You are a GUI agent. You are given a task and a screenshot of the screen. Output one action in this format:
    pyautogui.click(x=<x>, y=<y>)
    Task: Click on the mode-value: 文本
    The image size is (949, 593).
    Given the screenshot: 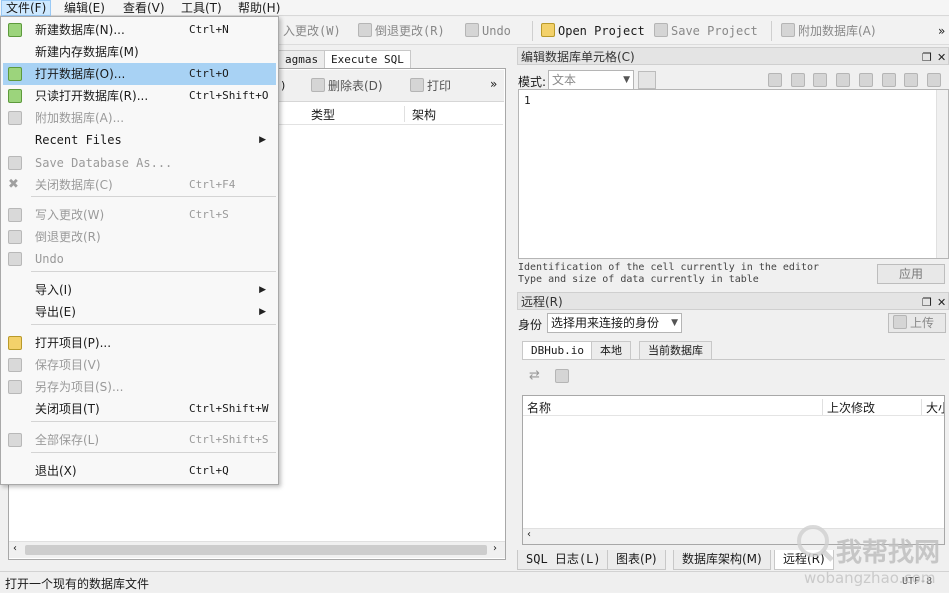 What is the action you would take?
    pyautogui.click(x=564, y=80)
    